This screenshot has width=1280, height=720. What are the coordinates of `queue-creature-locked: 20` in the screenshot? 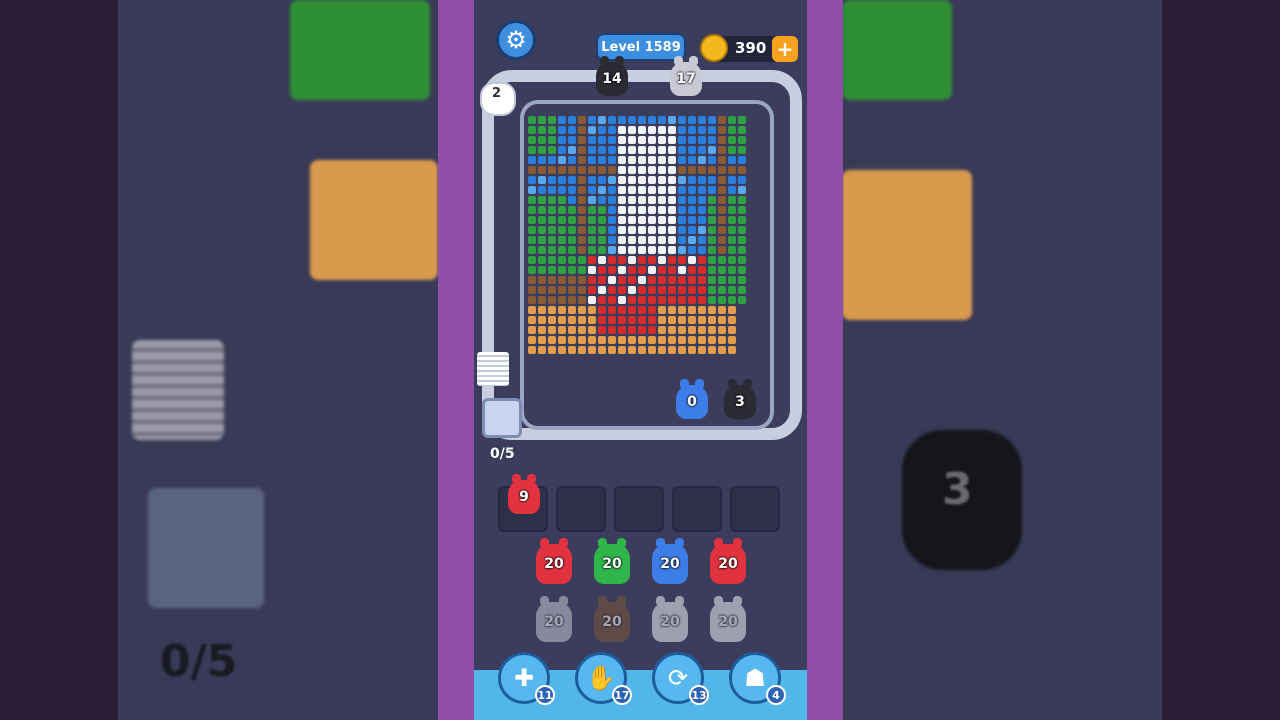 It's located at (670, 619).